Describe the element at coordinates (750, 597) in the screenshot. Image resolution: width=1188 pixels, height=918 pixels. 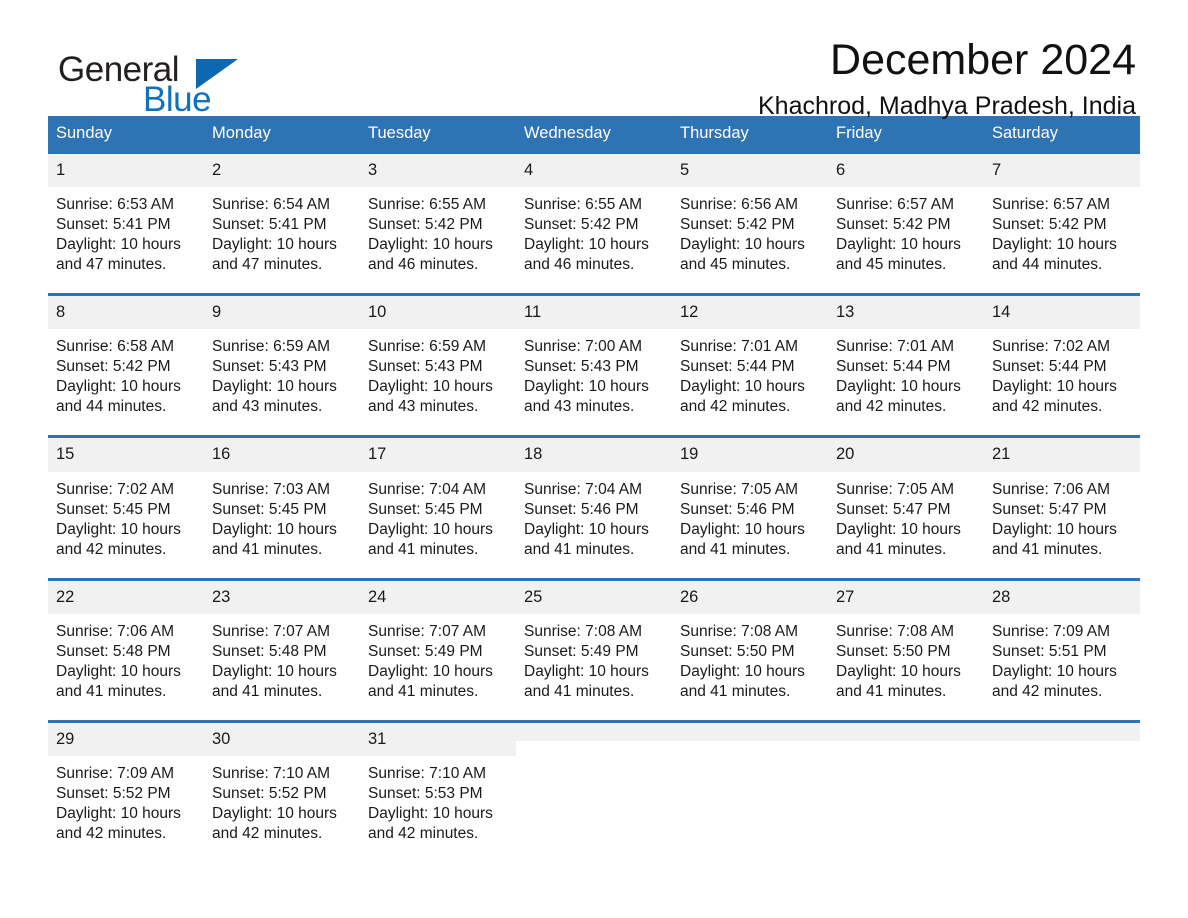
I see `day-number: 26` at that location.